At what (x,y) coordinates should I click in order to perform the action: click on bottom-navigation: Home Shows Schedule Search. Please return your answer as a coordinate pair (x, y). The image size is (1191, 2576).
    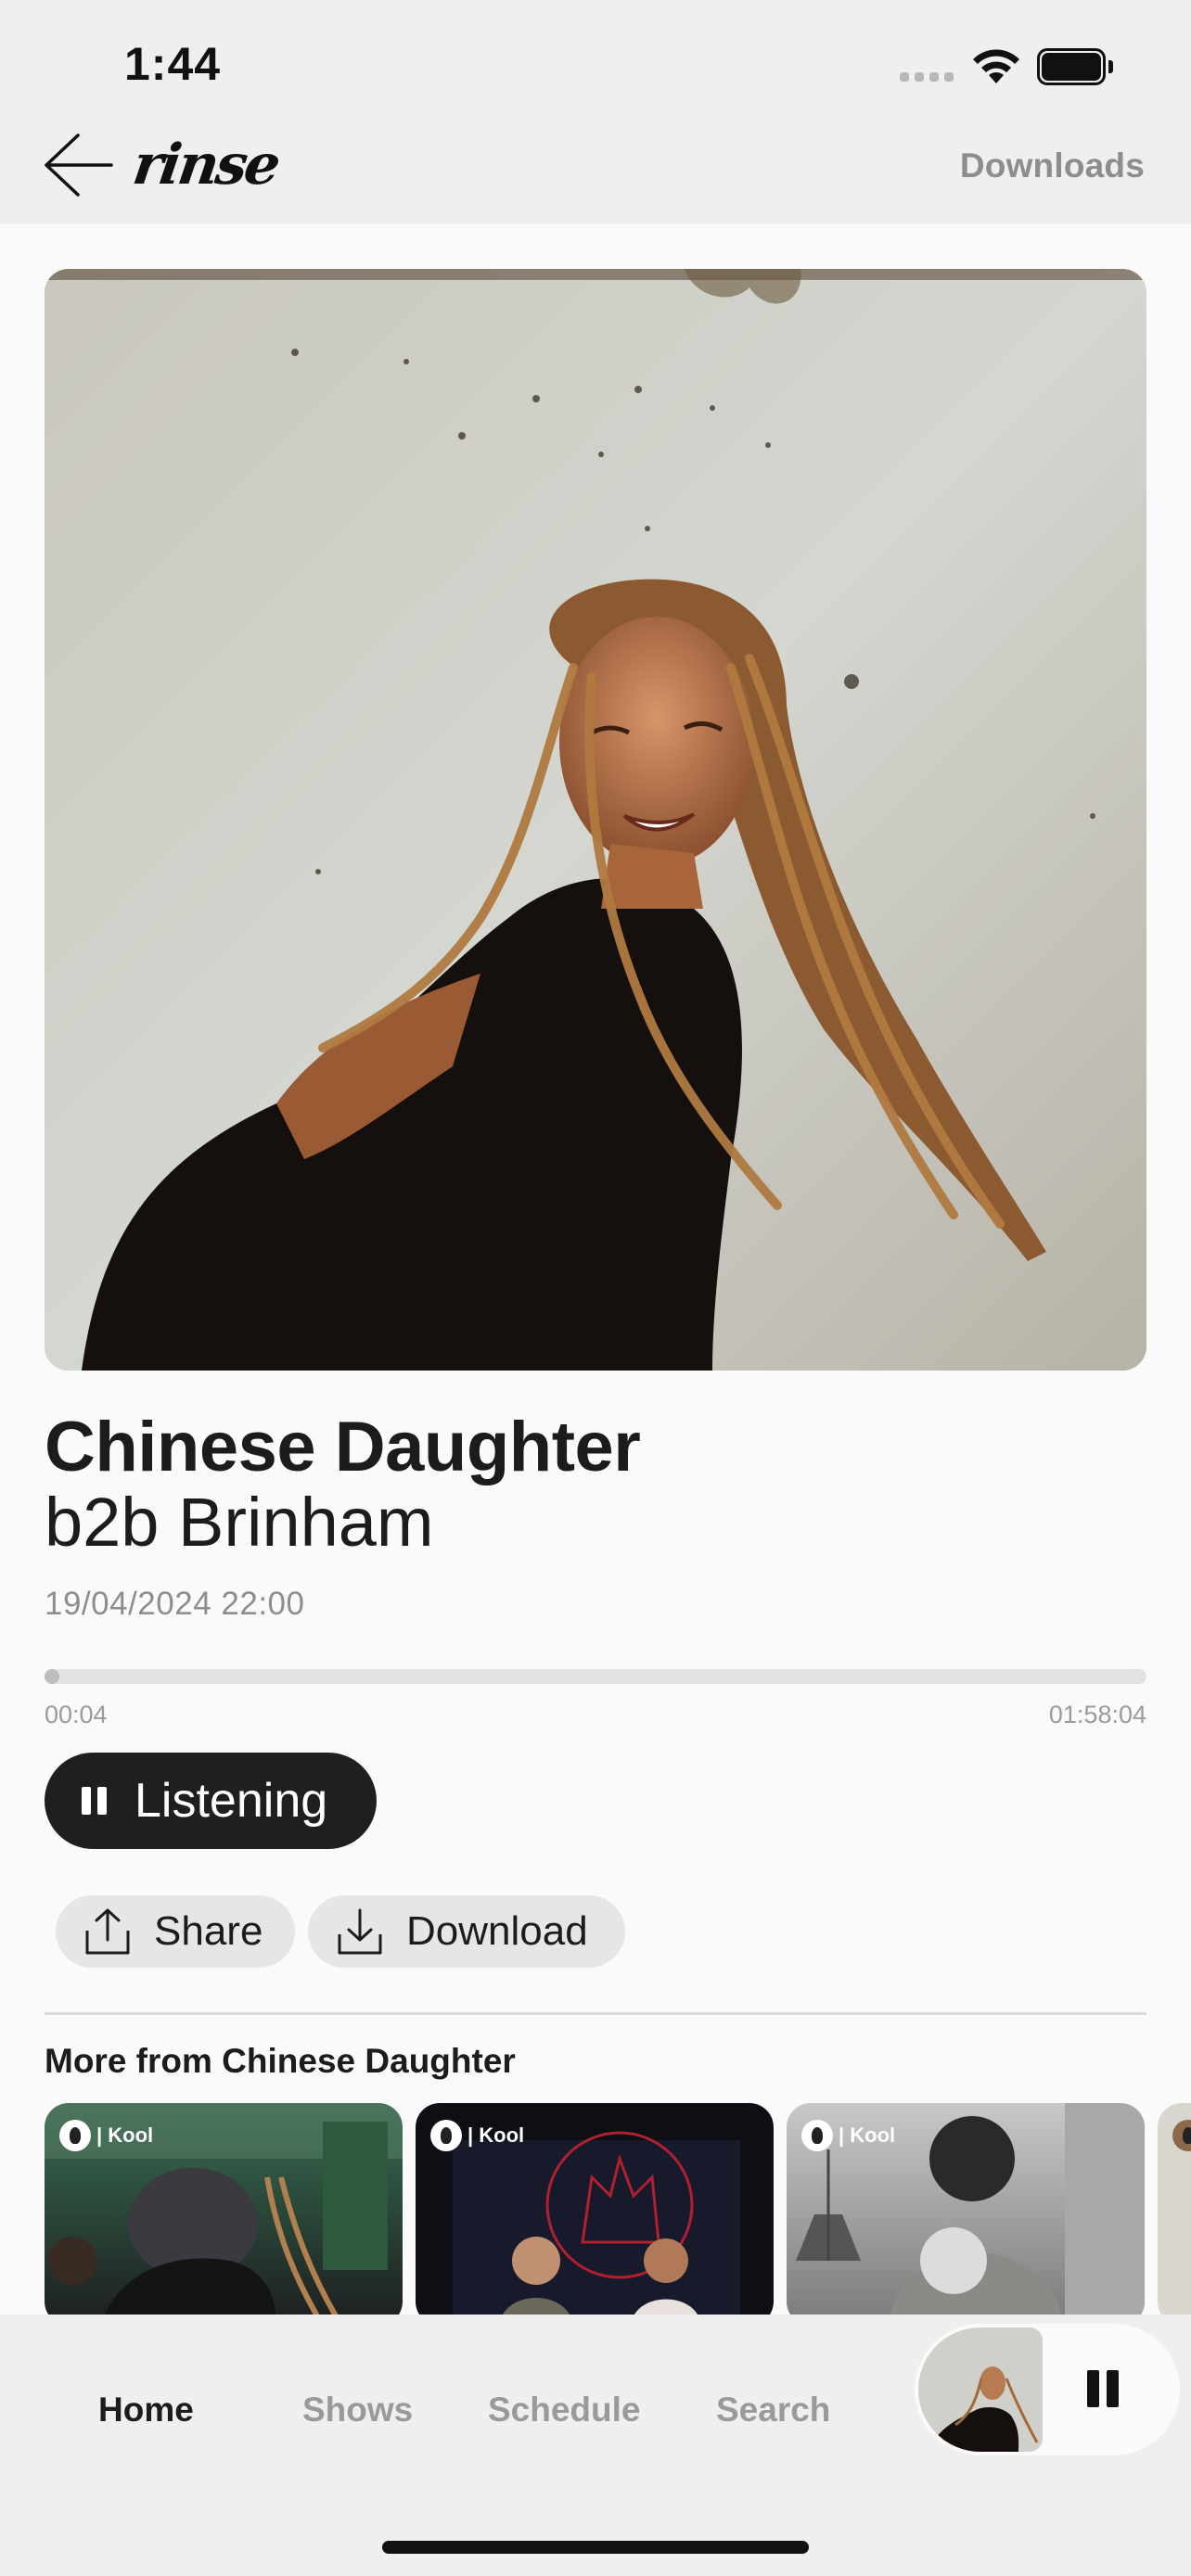
    Looking at the image, I should click on (595, 2446).